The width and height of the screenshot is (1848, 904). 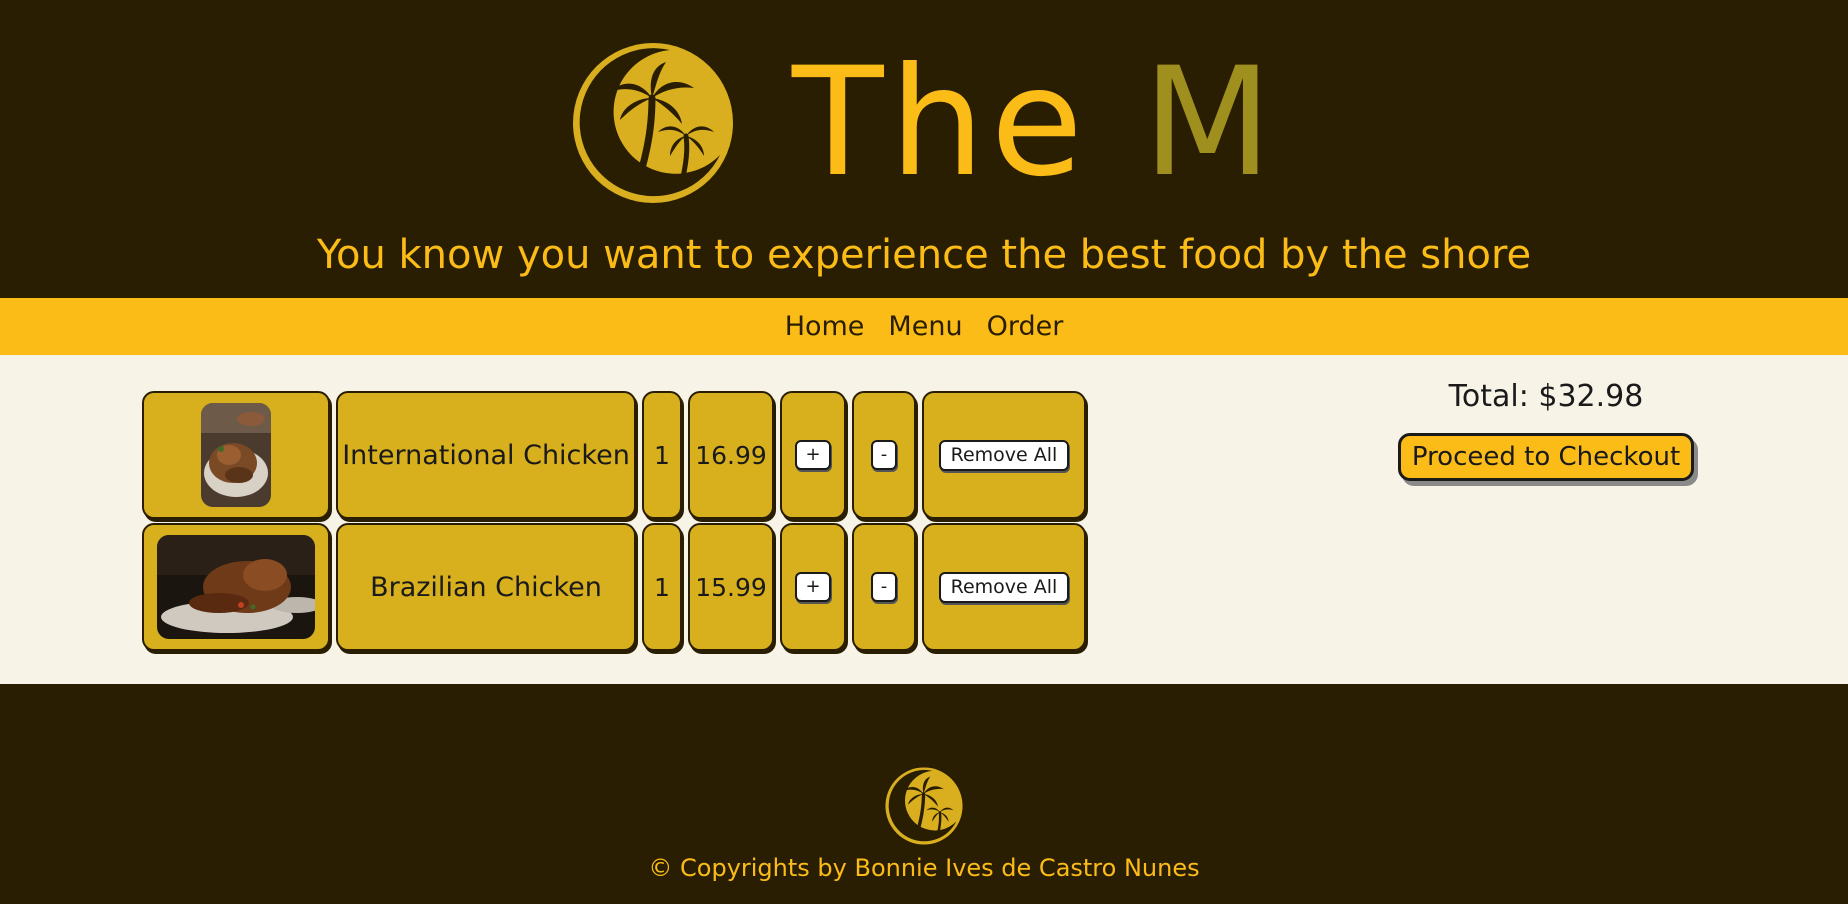 What do you see at coordinates (940, 123) in the screenshot?
I see `brand-name-part1: The` at bounding box center [940, 123].